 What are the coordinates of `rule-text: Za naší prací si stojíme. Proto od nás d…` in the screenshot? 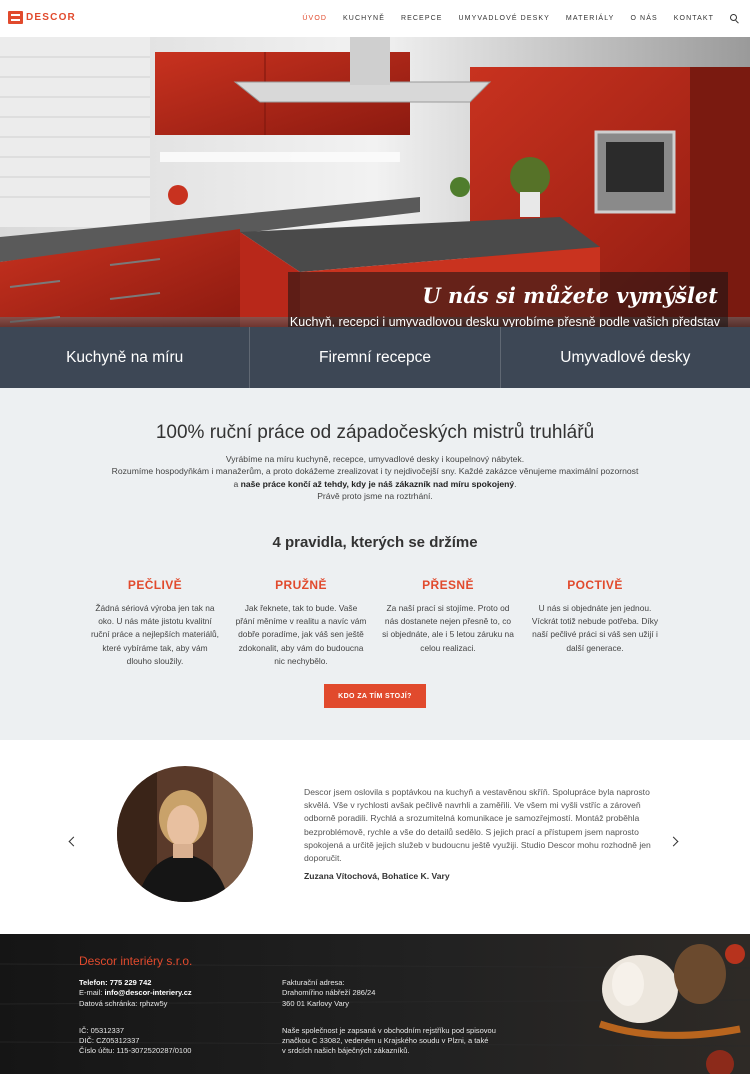 It's located at (448, 628).